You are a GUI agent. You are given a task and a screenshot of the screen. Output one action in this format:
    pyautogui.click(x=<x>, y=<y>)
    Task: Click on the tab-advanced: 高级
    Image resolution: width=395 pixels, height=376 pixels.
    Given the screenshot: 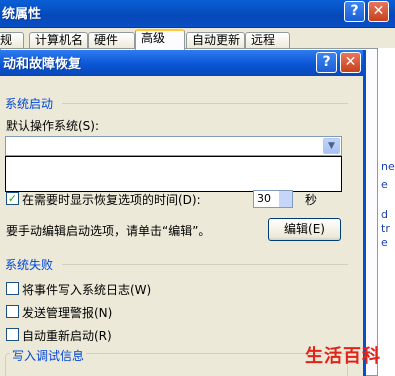 What is the action you would take?
    pyautogui.click(x=160, y=39)
    